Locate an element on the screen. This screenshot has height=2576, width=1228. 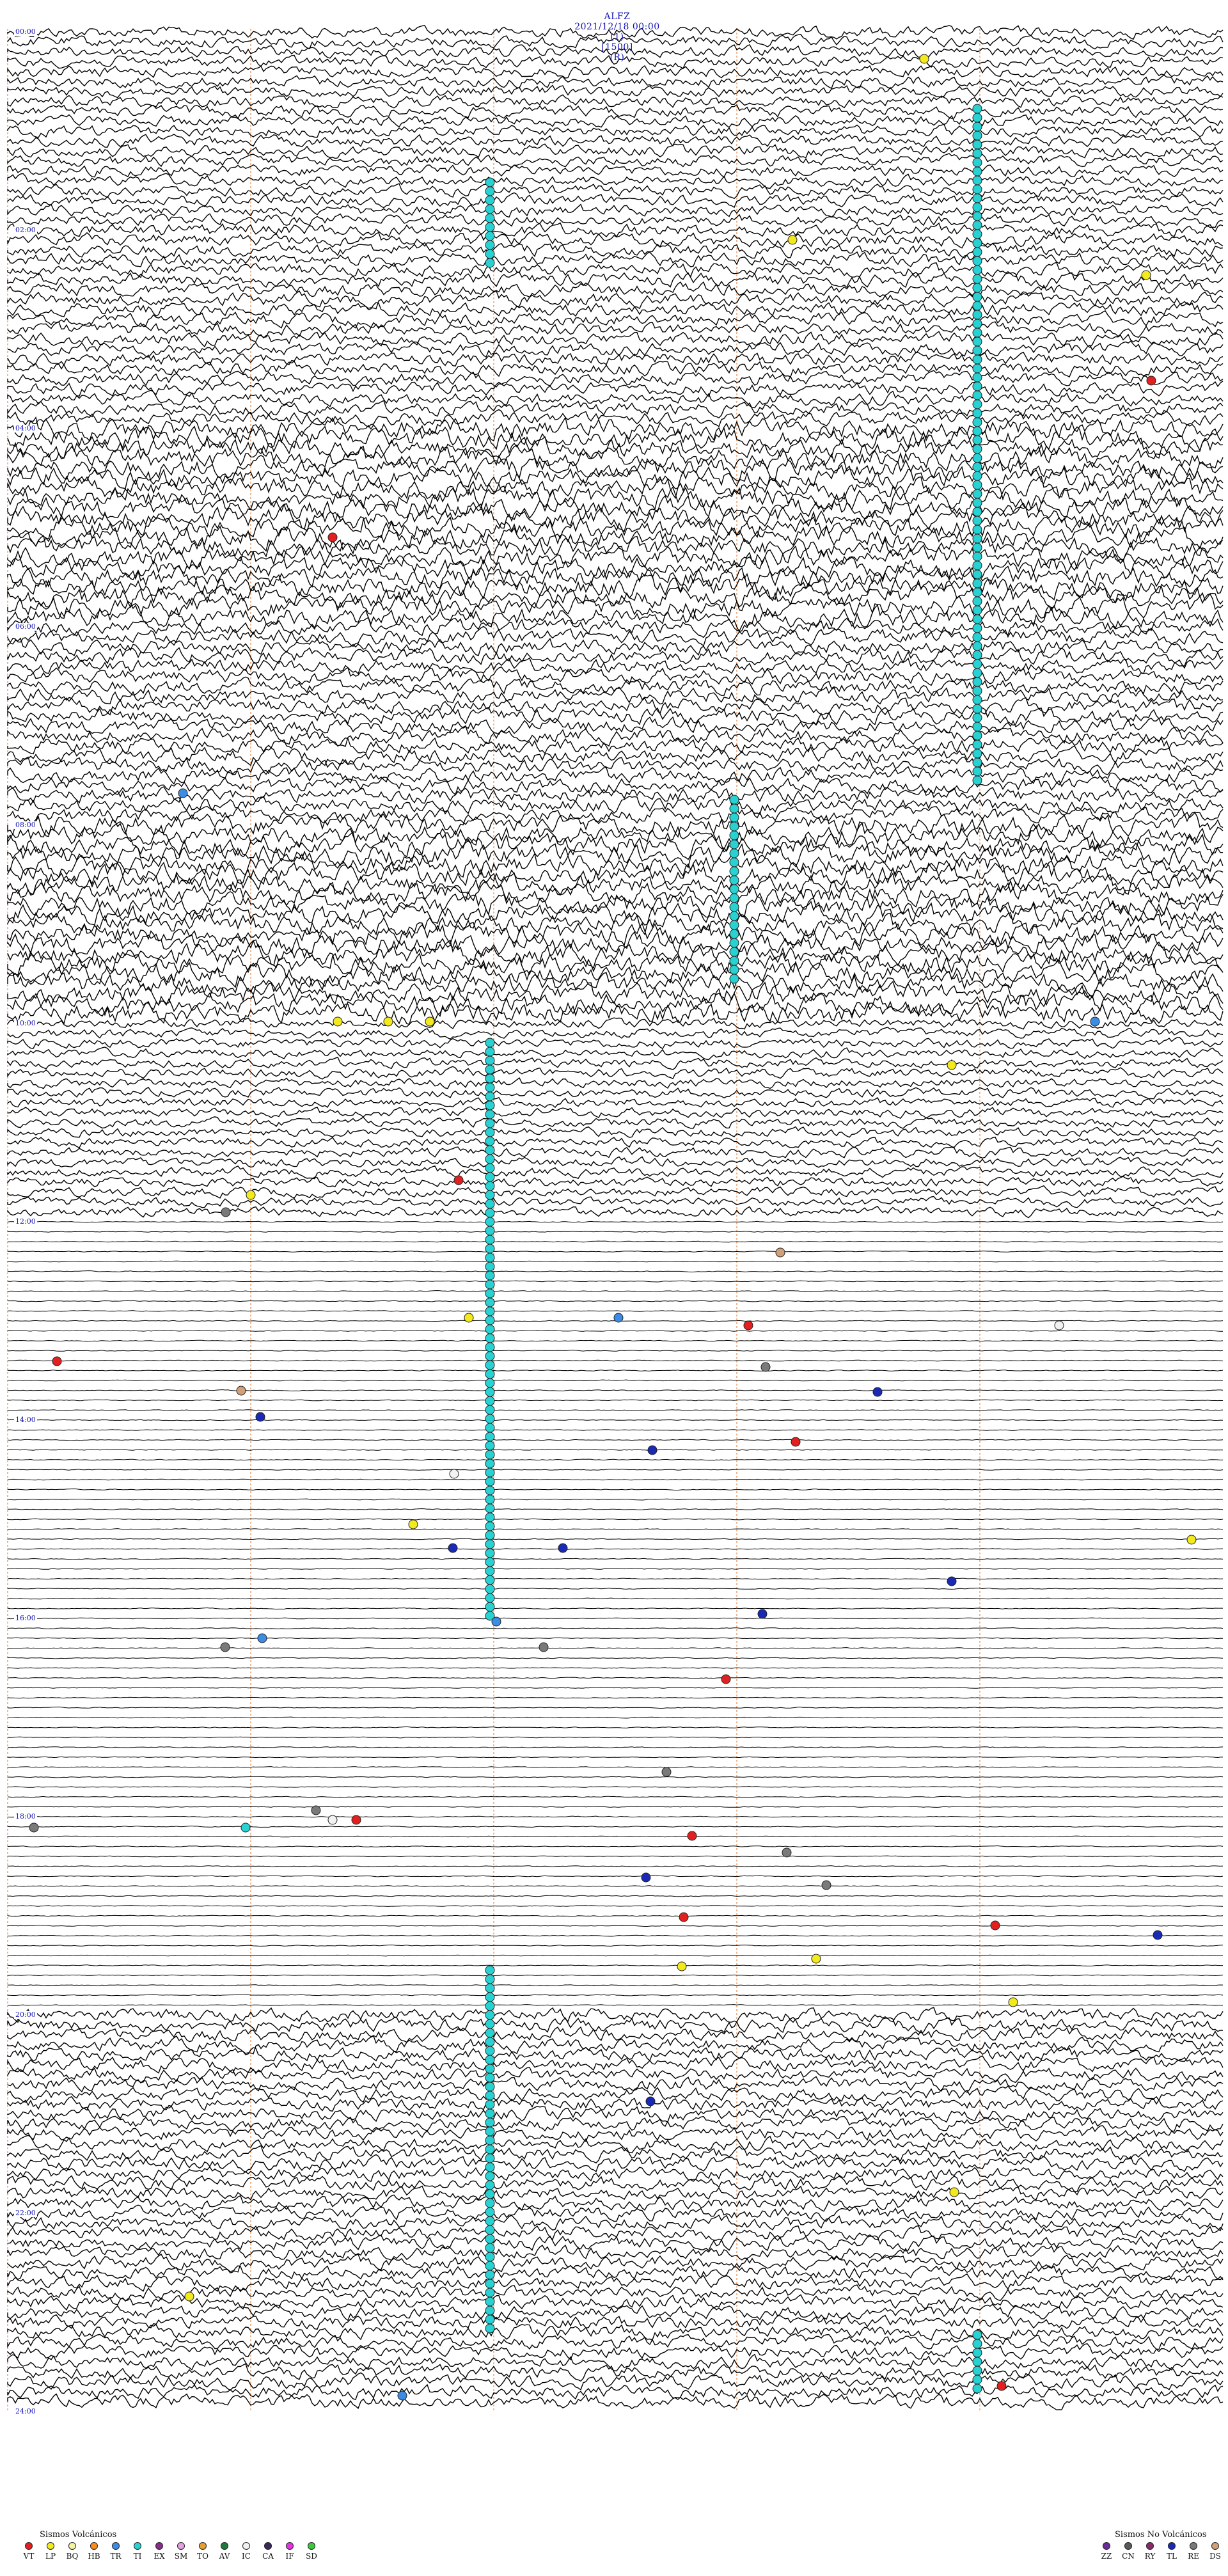
legend-dot-zz is located at coordinates (1106, 2546).